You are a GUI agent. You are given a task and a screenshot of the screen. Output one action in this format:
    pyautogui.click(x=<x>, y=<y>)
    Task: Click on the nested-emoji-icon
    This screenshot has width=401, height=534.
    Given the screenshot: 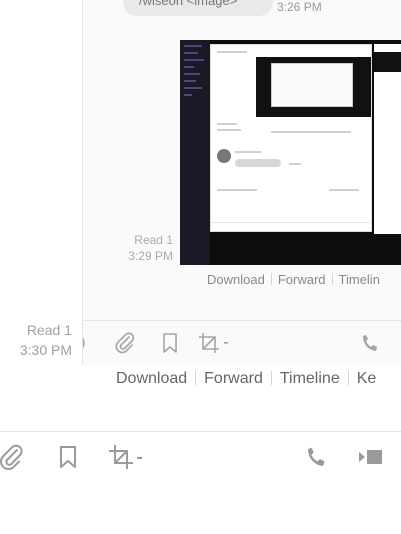 What is the action you would take?
    pyautogui.click(x=84, y=343)
    